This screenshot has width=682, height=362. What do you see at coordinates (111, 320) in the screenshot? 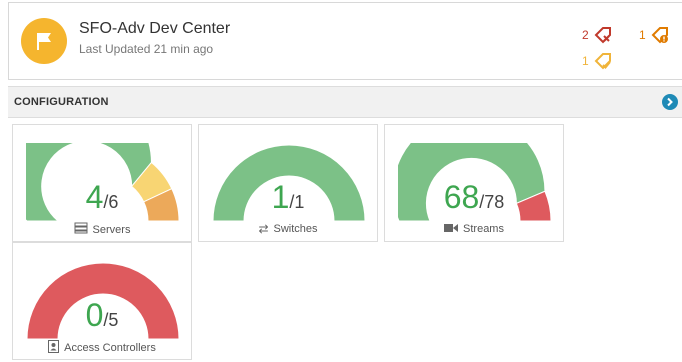
I see `access-controllers-total: /5` at bounding box center [111, 320].